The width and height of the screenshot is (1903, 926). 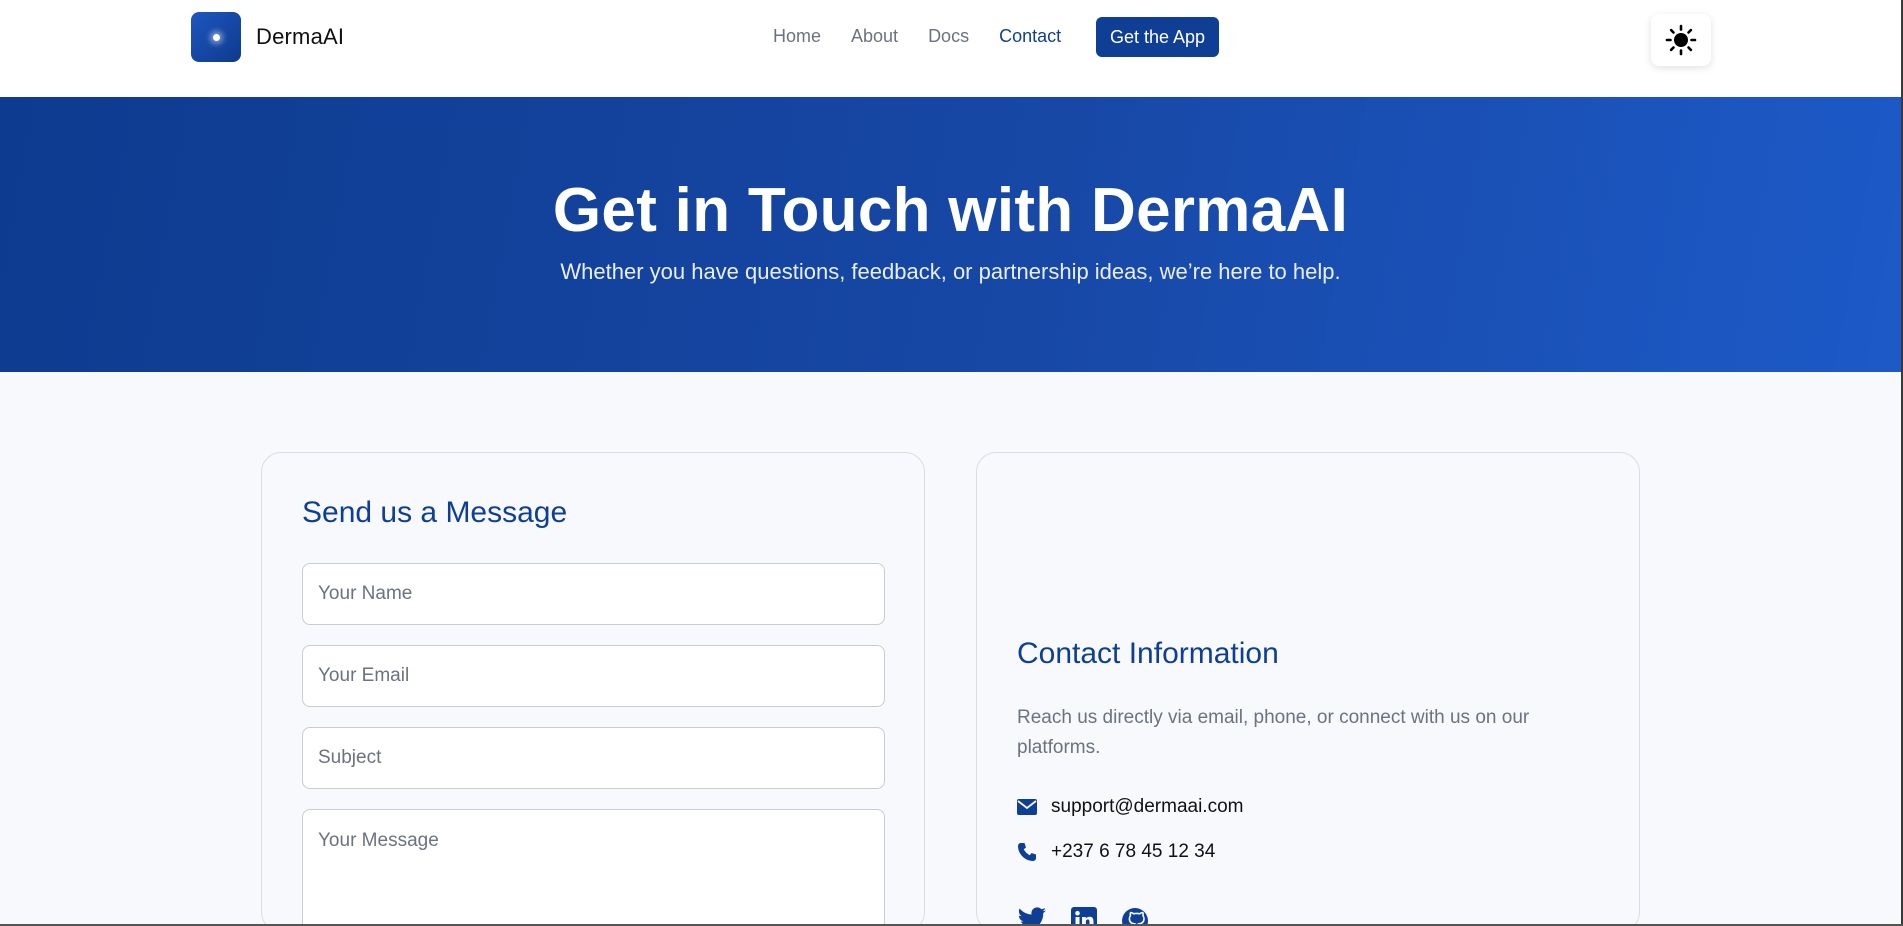 What do you see at coordinates (1148, 653) in the screenshot?
I see `contact-title: Contact Information` at bounding box center [1148, 653].